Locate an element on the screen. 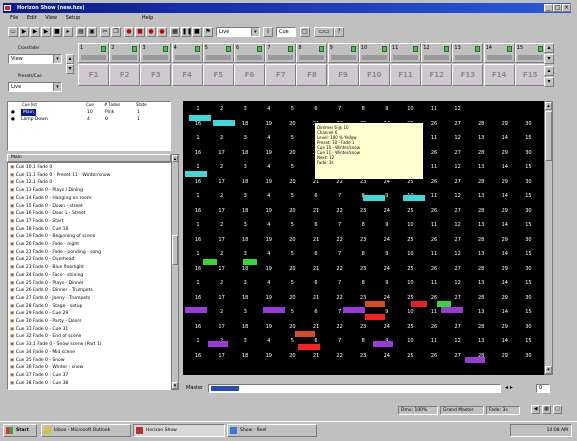 The width and height of the screenshot is (577, 441). channel-fader: 4 is located at coordinates (187, 53).